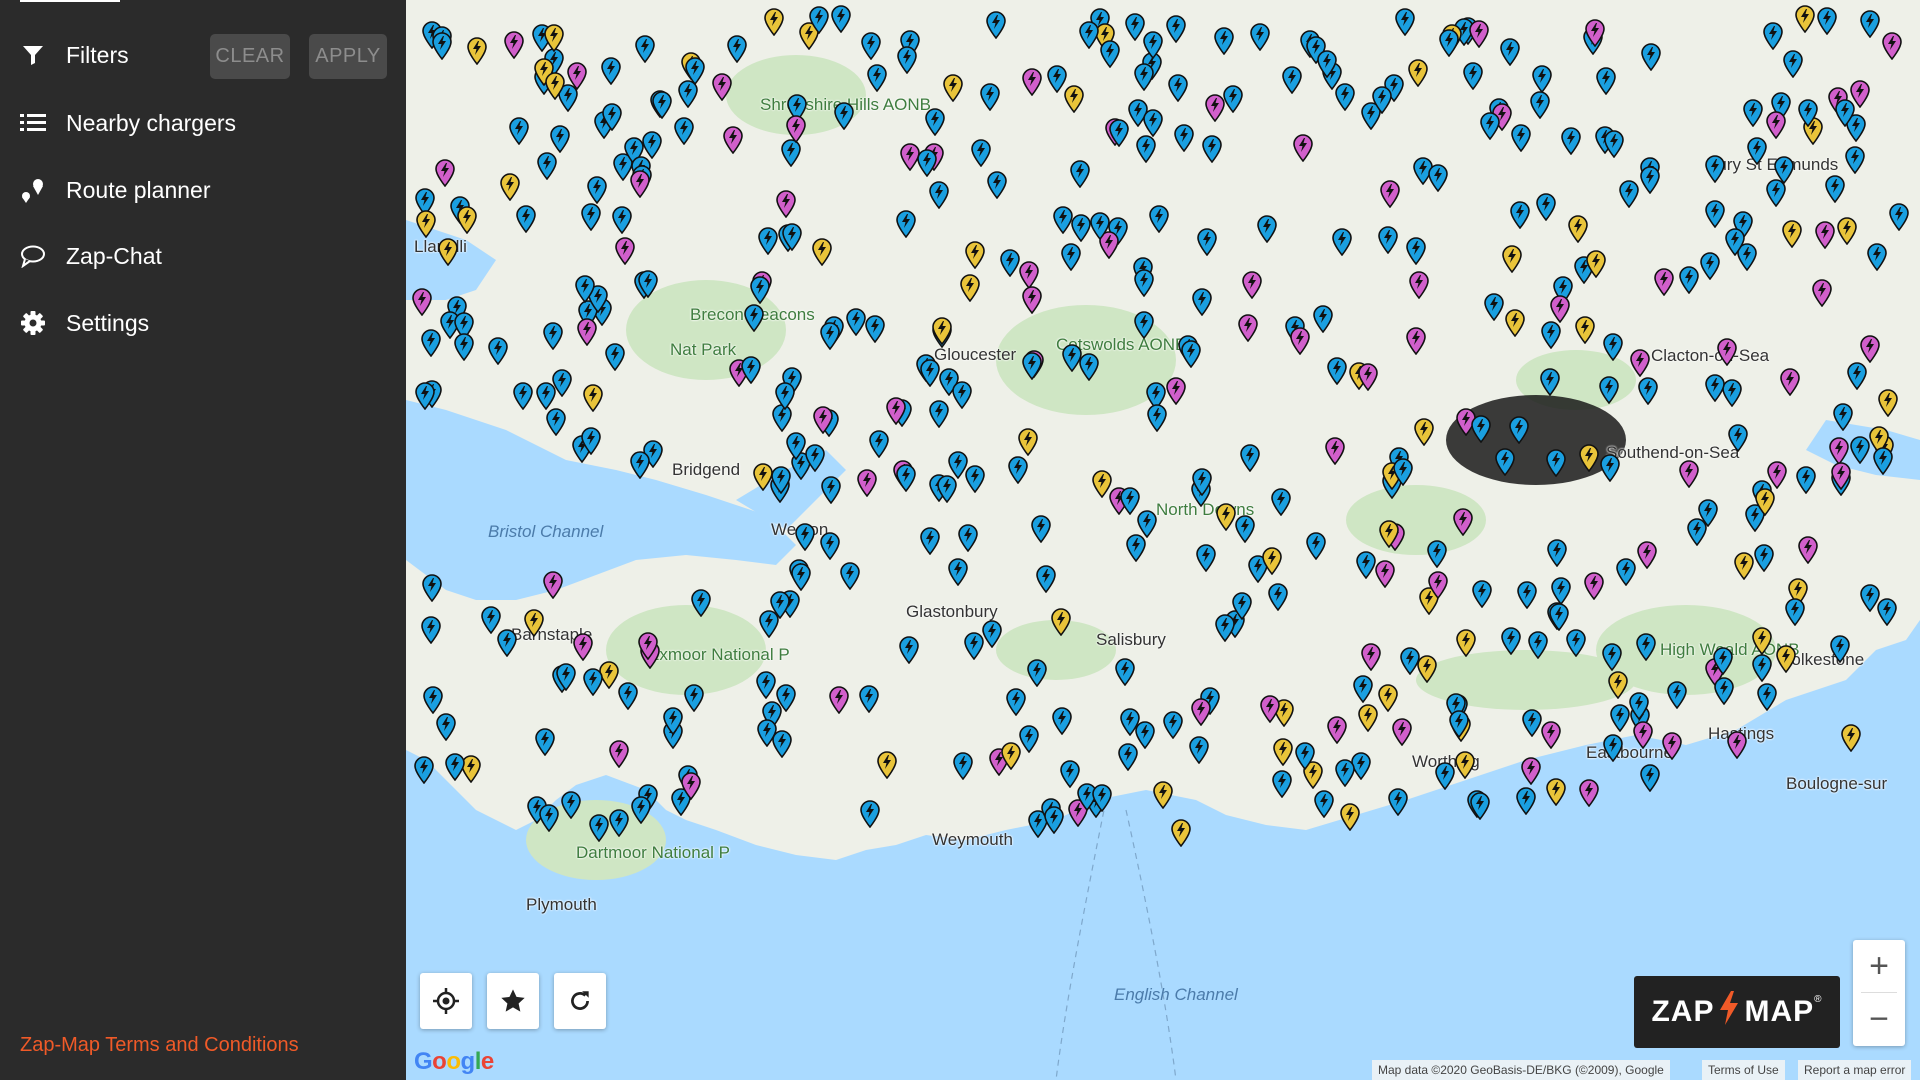 Image resolution: width=1920 pixels, height=1080 pixels. I want to click on apply-button: APPLY, so click(348, 56).